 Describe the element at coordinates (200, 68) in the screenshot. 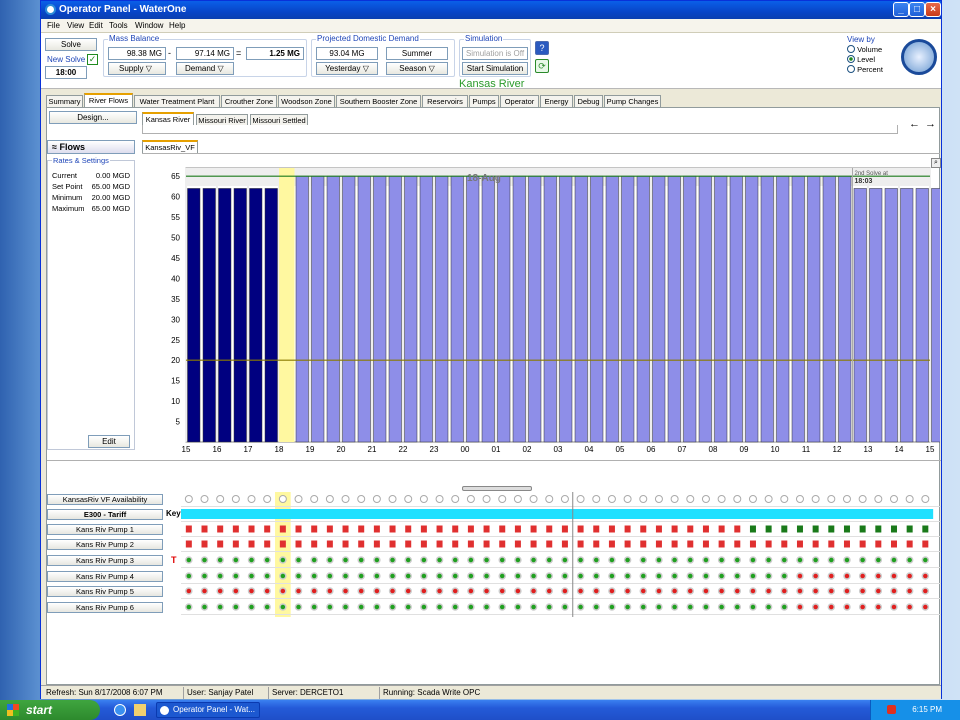

I see `demand-label: Demand` at that location.